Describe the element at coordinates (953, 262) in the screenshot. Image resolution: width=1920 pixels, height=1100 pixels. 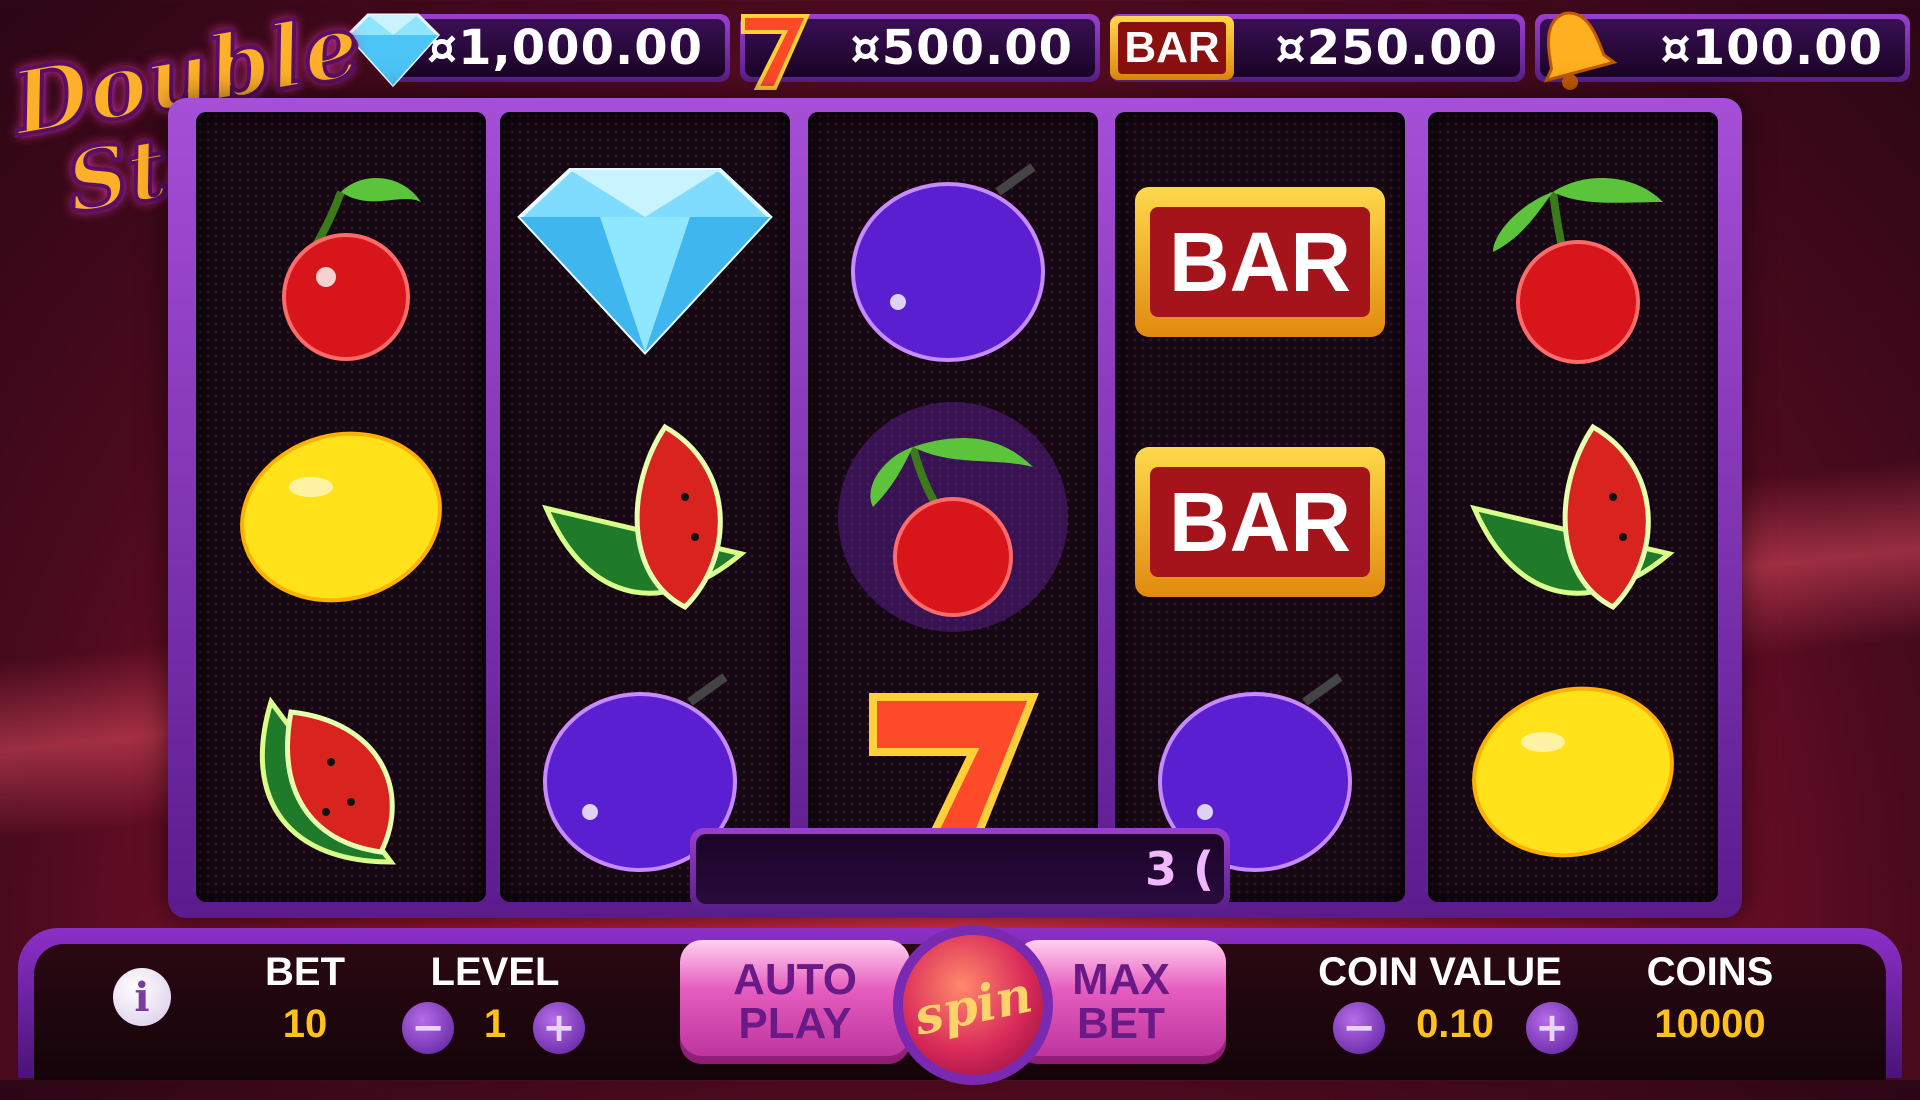
I see `plum-icon` at that location.